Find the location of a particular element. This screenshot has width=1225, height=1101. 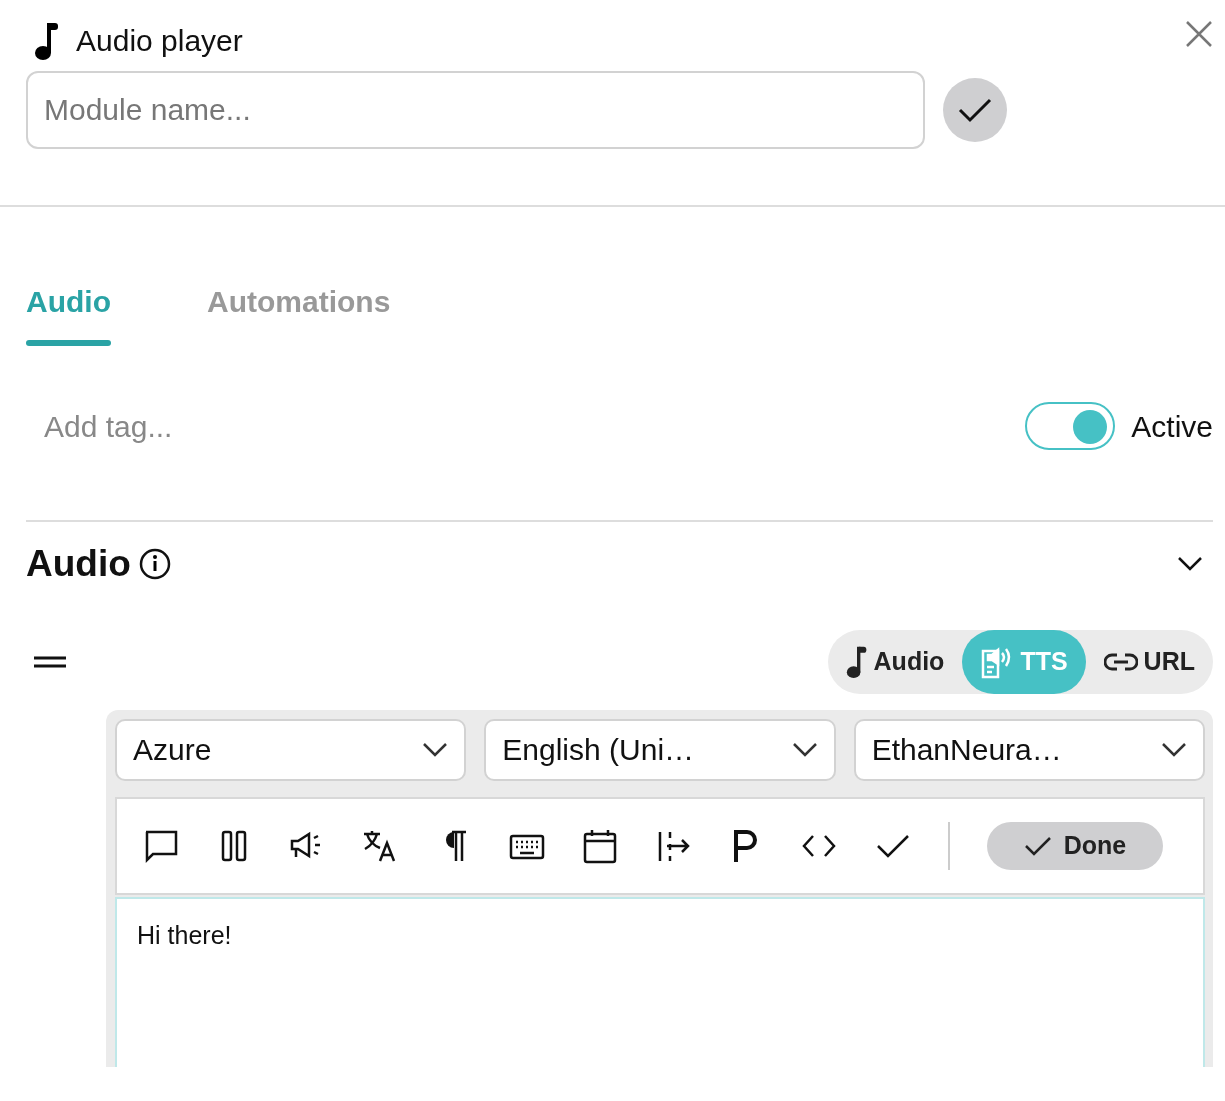

source-tab: Audio is located at coordinates (895, 661).